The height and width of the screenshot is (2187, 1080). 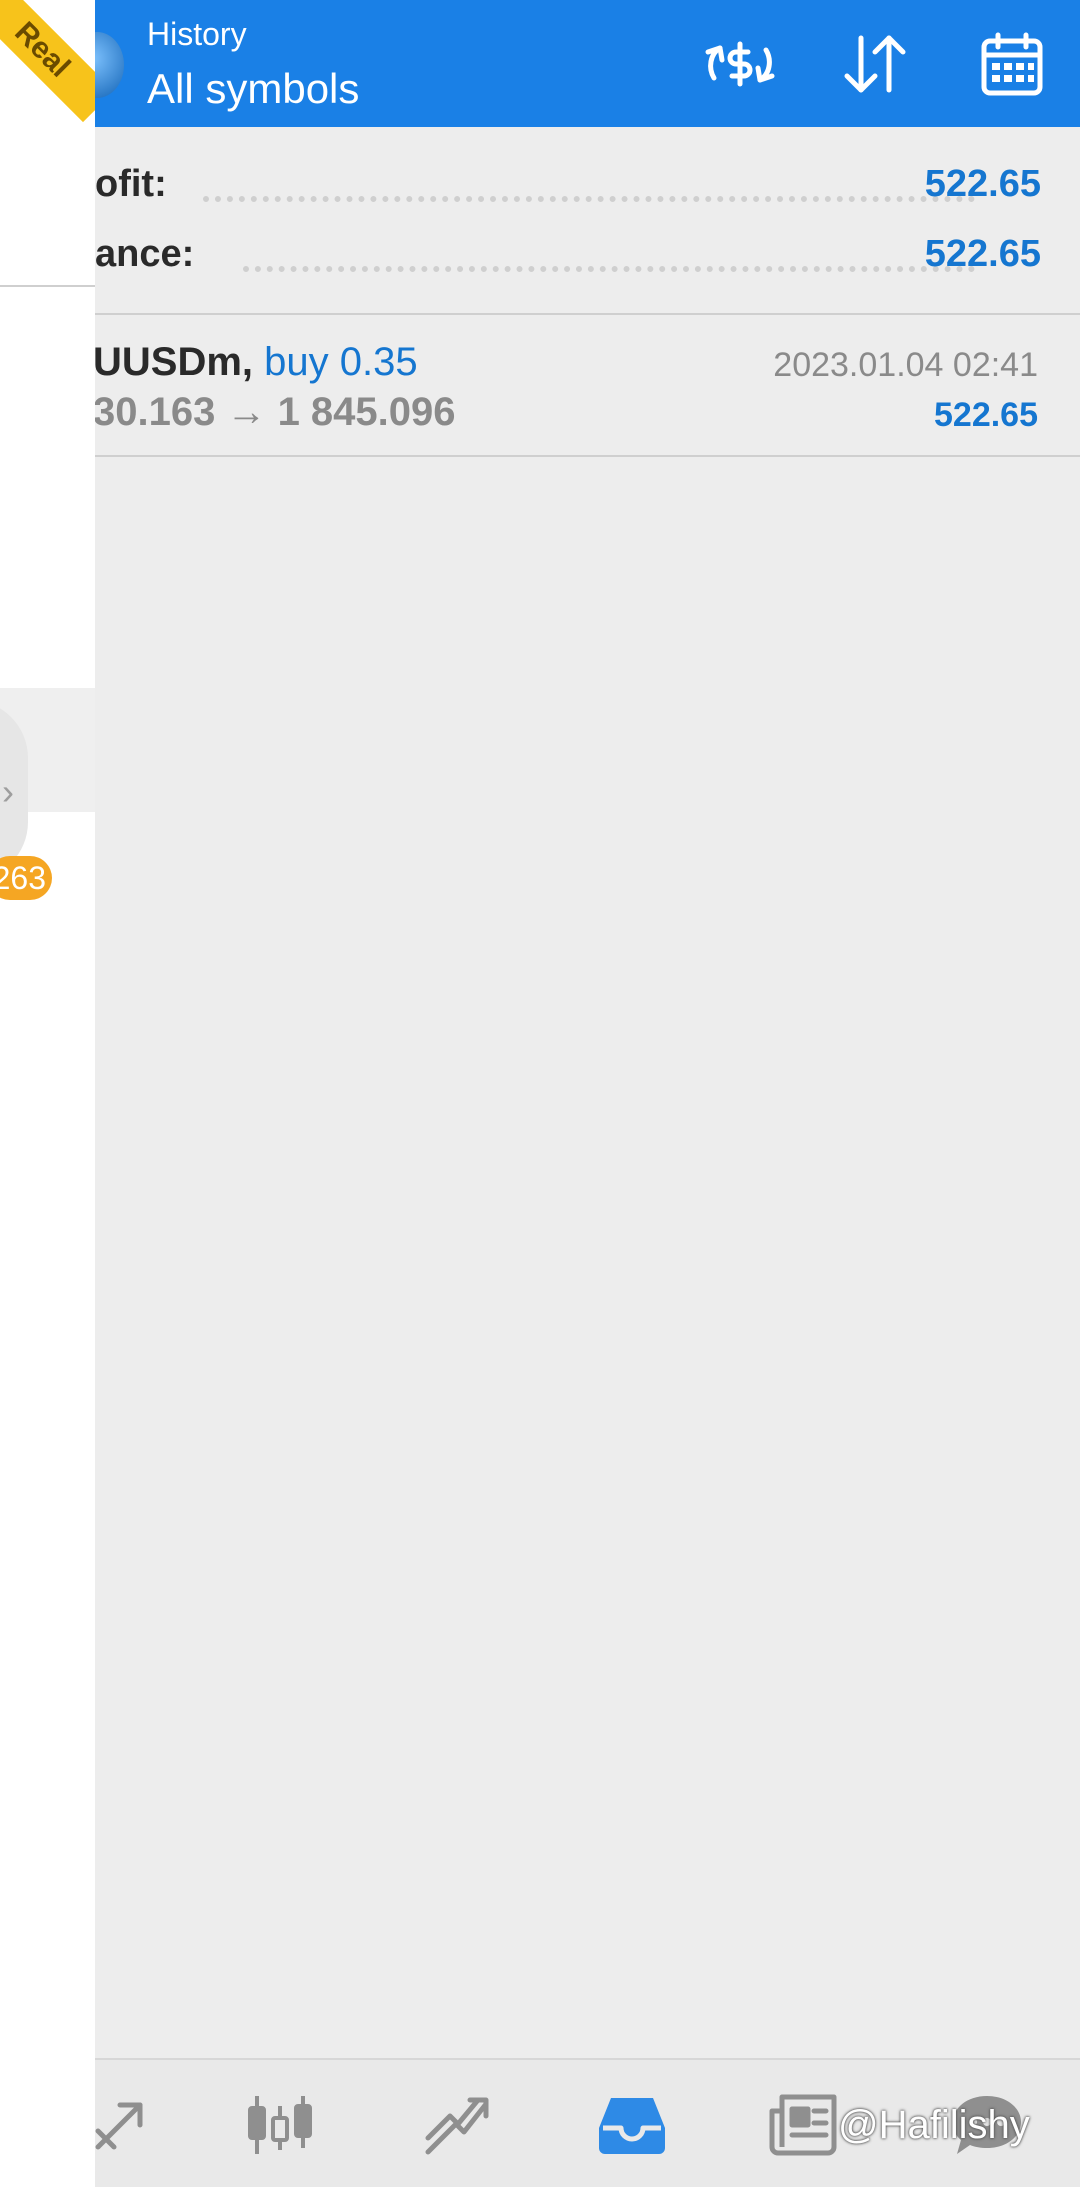 I want to click on profit-label: ofit:, so click(x=131, y=184).